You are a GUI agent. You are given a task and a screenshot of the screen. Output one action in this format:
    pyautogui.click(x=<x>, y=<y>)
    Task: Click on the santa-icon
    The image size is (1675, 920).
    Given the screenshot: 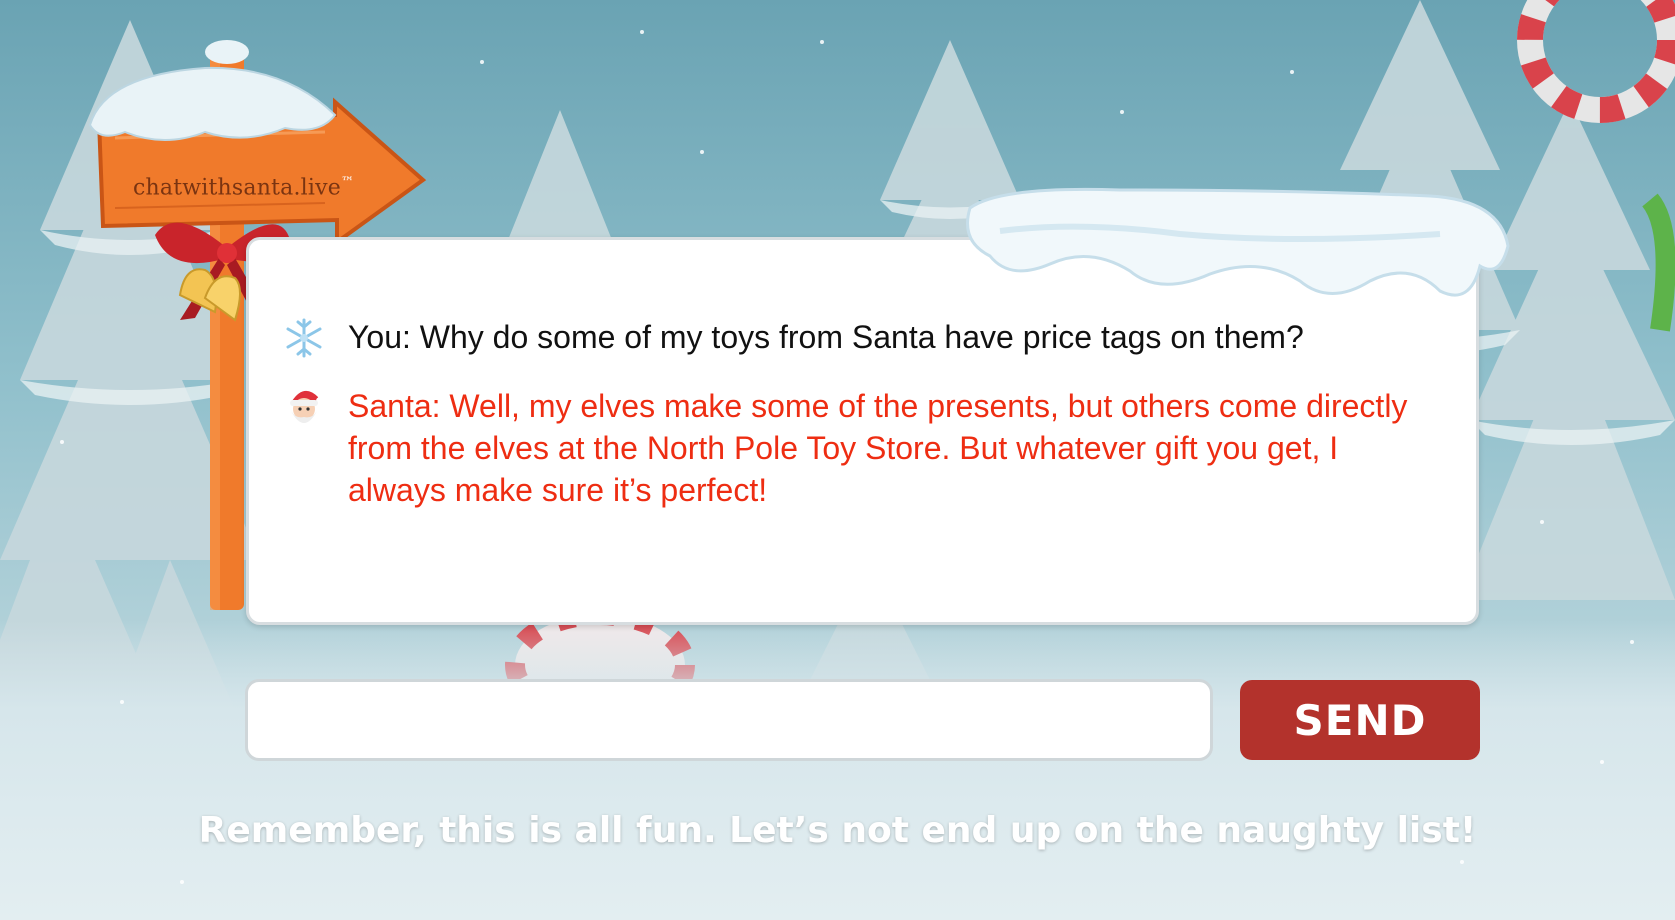 What is the action you would take?
    pyautogui.click(x=307, y=406)
    